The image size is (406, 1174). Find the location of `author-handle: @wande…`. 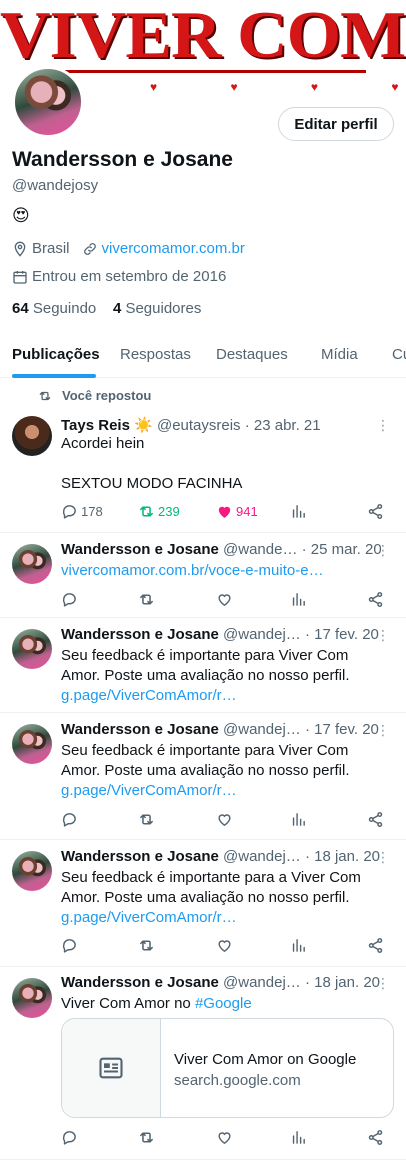

author-handle: @wande… is located at coordinates (260, 549).